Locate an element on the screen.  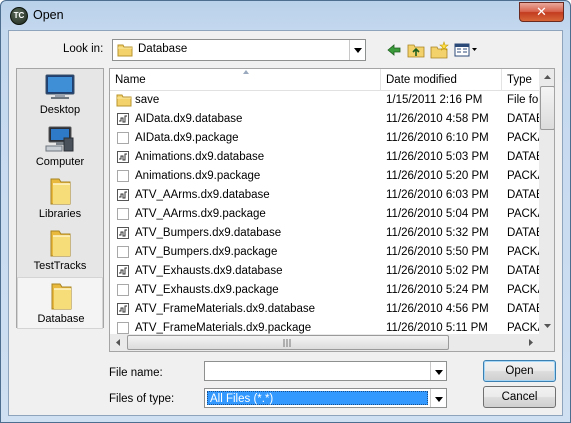
window-title: Open is located at coordinates (48, 15).